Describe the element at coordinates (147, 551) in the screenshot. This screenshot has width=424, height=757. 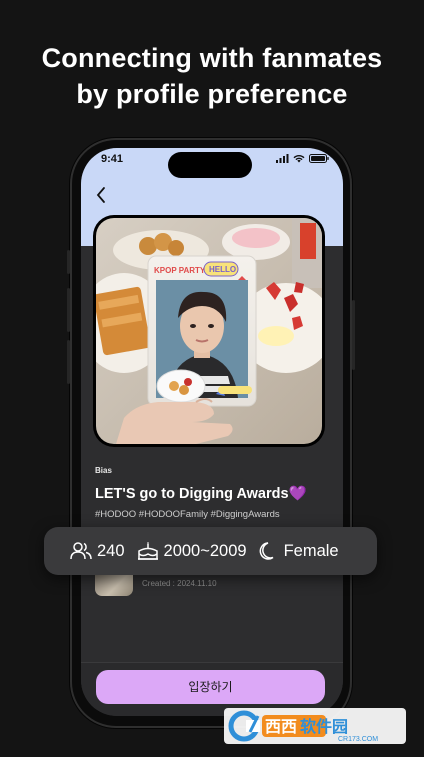
I see `cake-icon` at that location.